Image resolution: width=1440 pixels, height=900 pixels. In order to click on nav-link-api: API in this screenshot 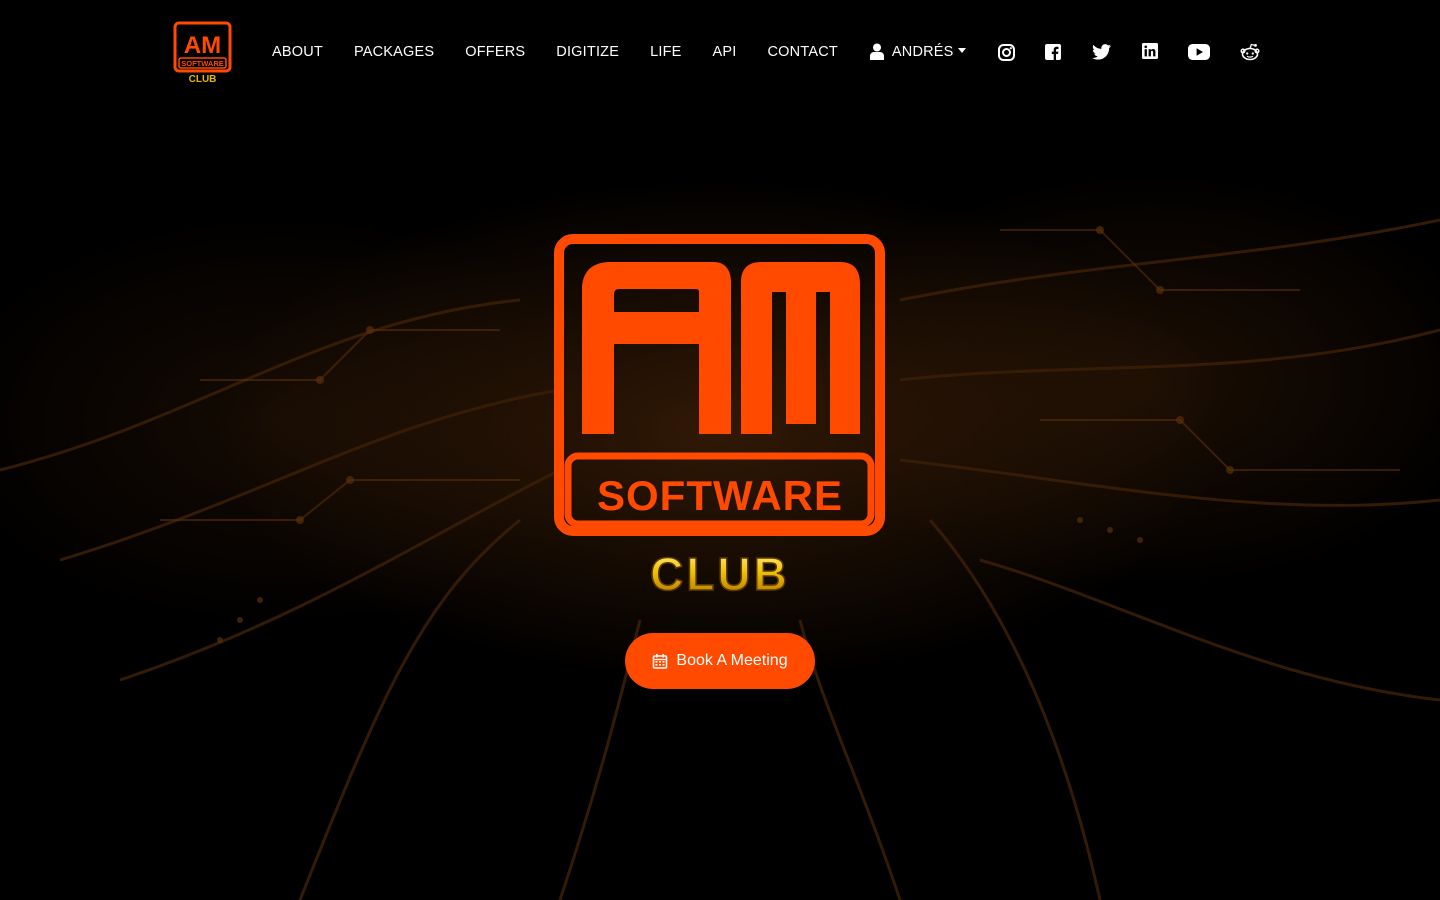, I will do `click(725, 52)`.